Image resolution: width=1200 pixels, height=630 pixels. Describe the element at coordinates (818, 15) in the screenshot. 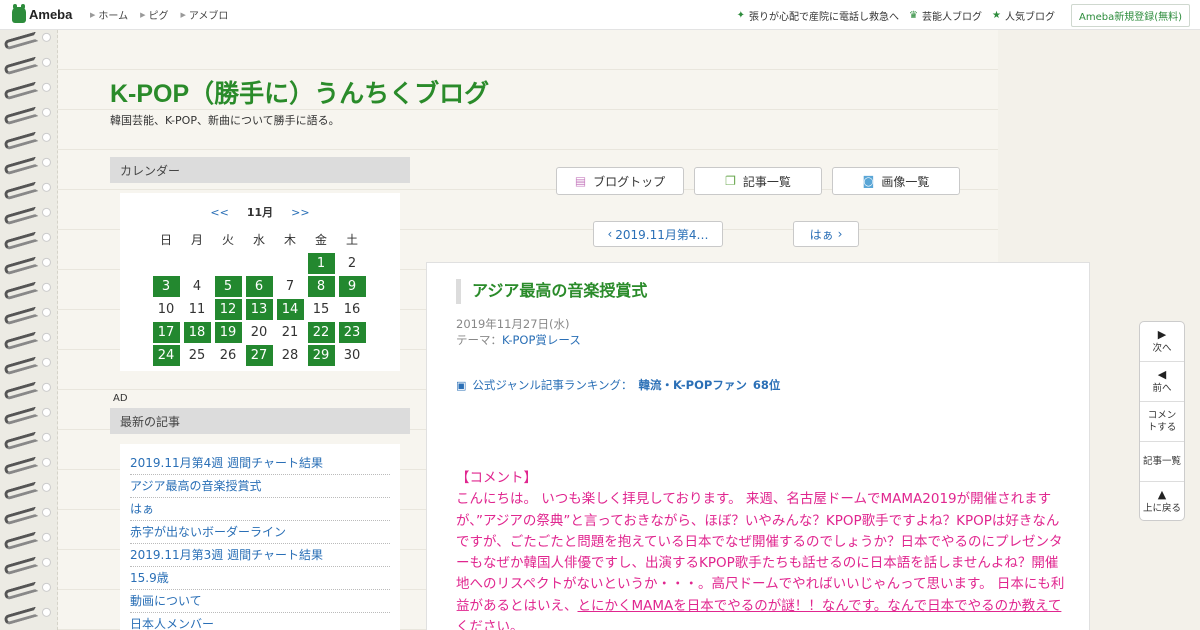

I see `trending-topic-link: ✦ 張りが心配で産院に電話し救急へ` at that location.